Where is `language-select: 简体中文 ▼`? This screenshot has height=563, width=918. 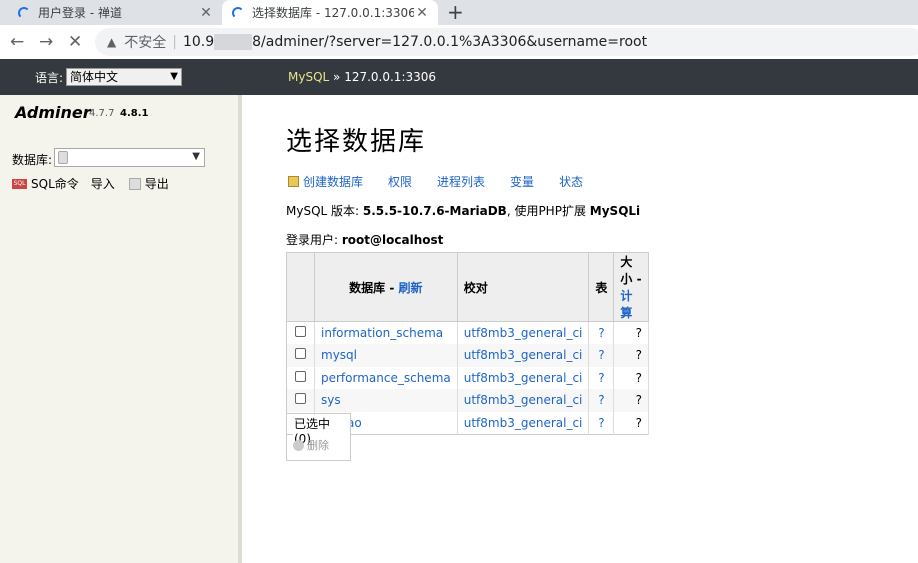
language-select: 简体中文 ▼ is located at coordinates (124, 77).